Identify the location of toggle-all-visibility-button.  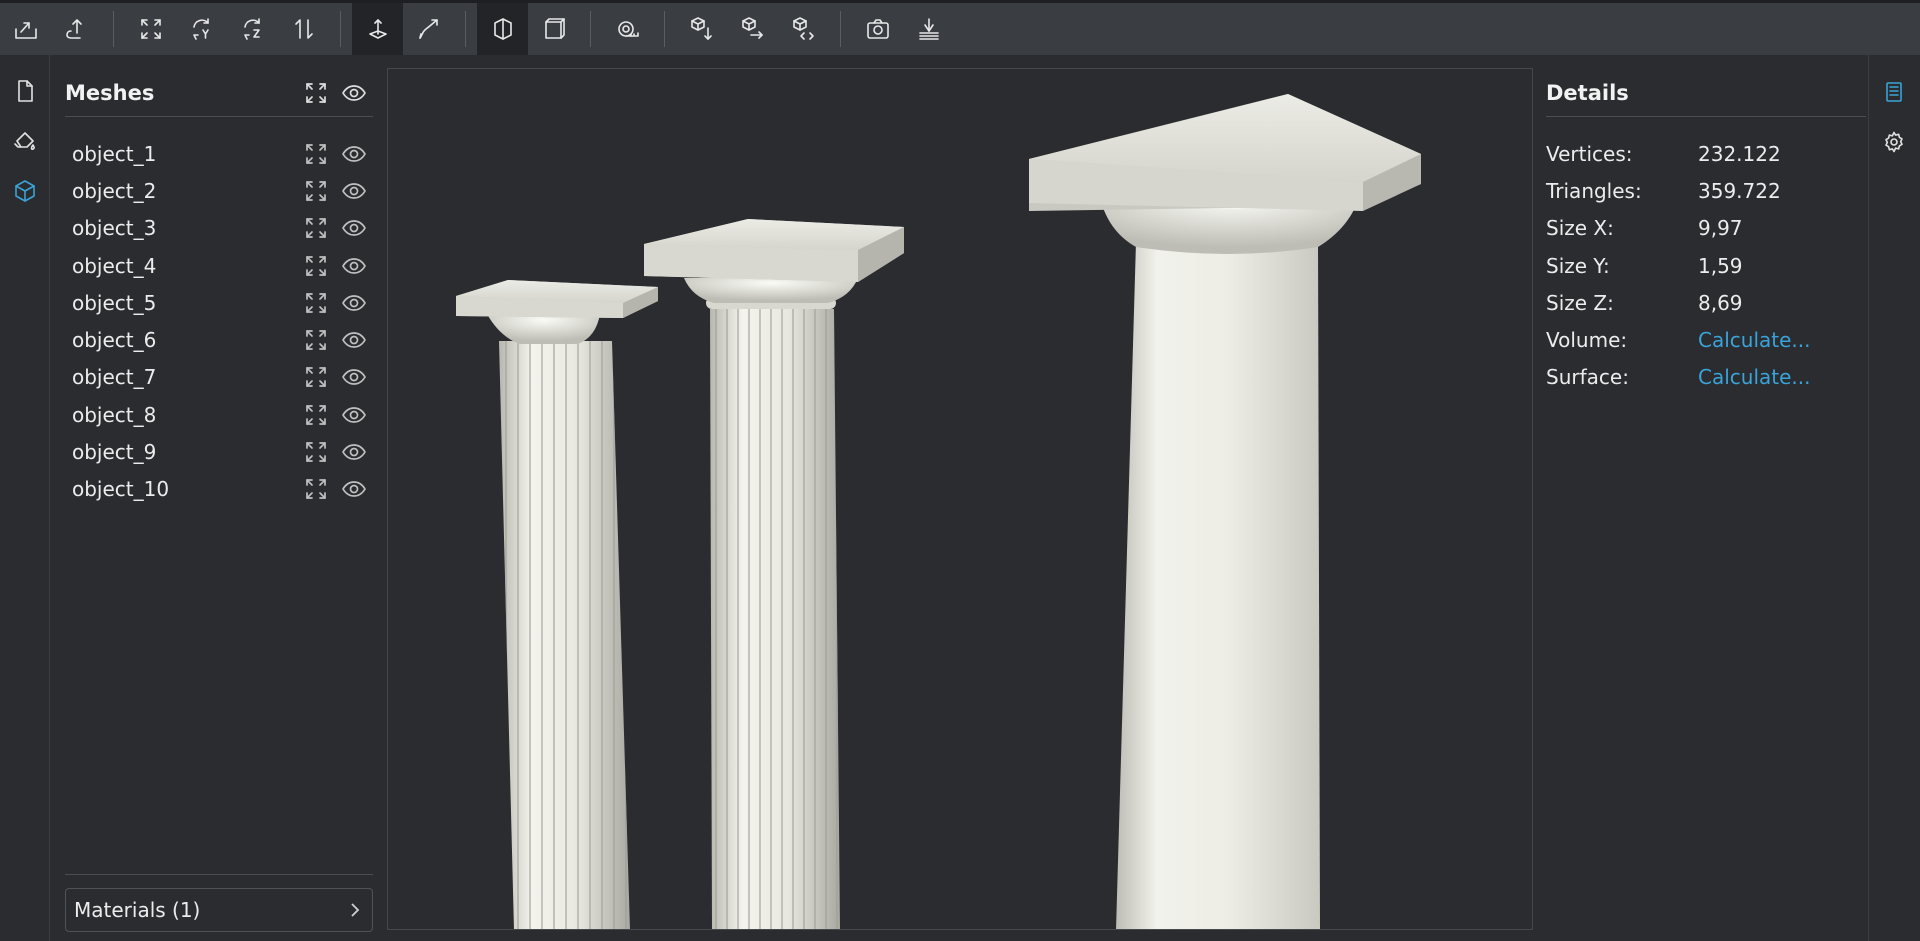
(354, 93).